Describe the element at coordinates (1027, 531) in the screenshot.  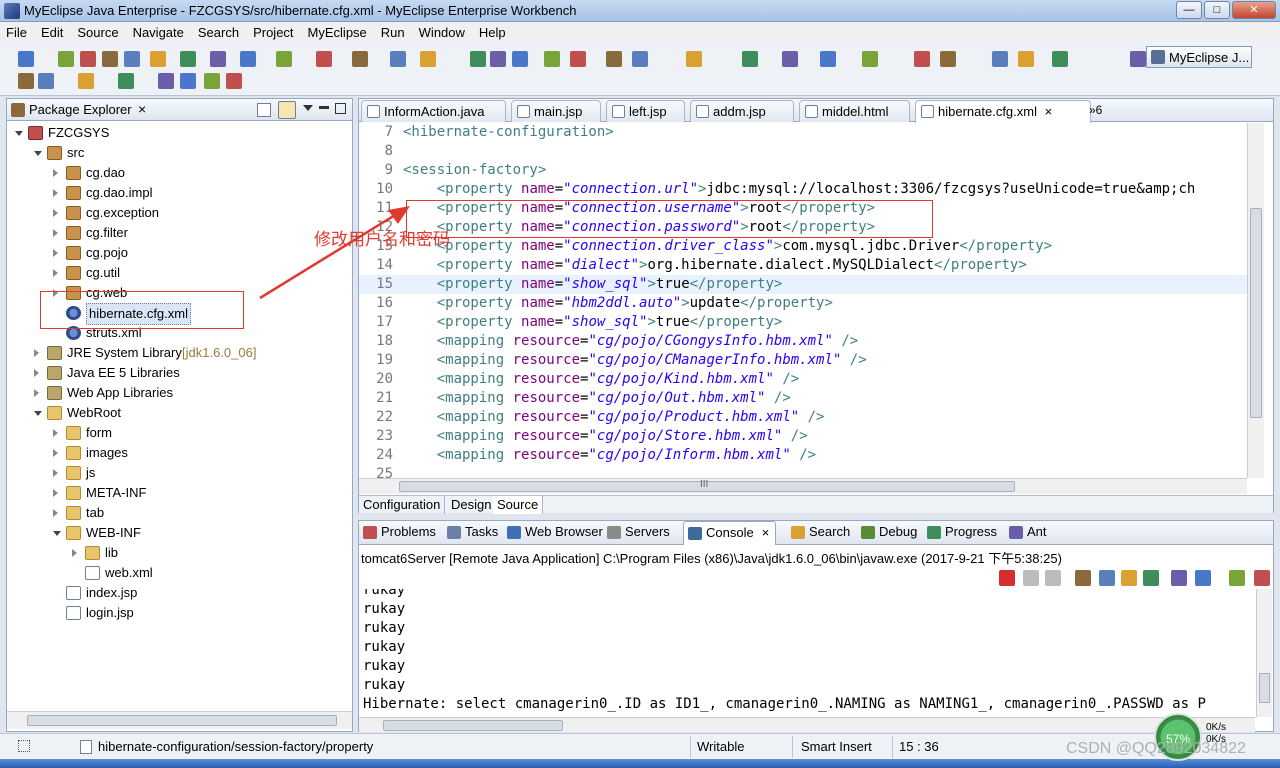
I see `console-tab: Ant` at that location.